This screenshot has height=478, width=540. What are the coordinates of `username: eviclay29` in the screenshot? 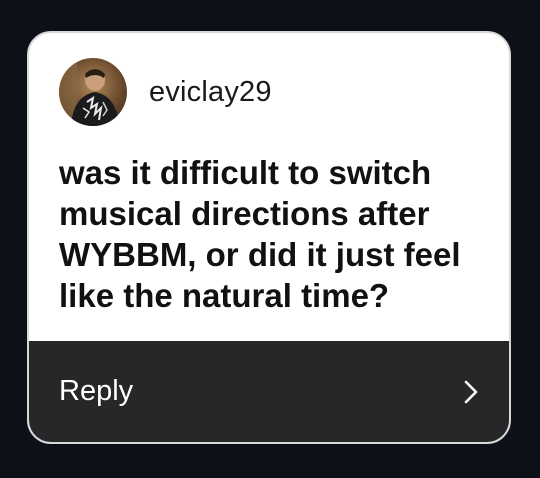 It's located at (210, 92).